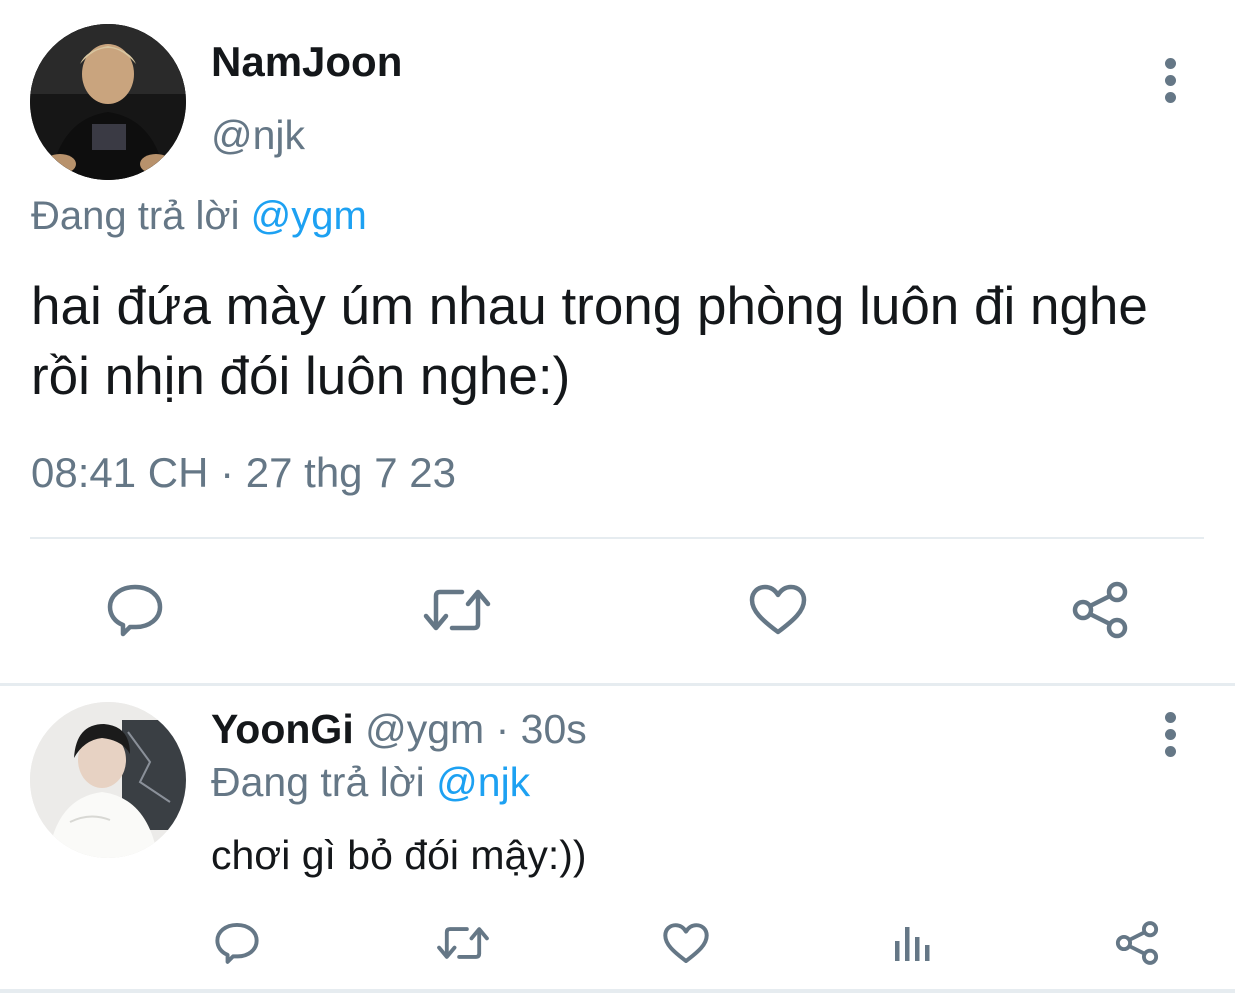 The height and width of the screenshot is (993, 1235). I want to click on reply-header: YoonGi @ygm · 30s, so click(399, 729).